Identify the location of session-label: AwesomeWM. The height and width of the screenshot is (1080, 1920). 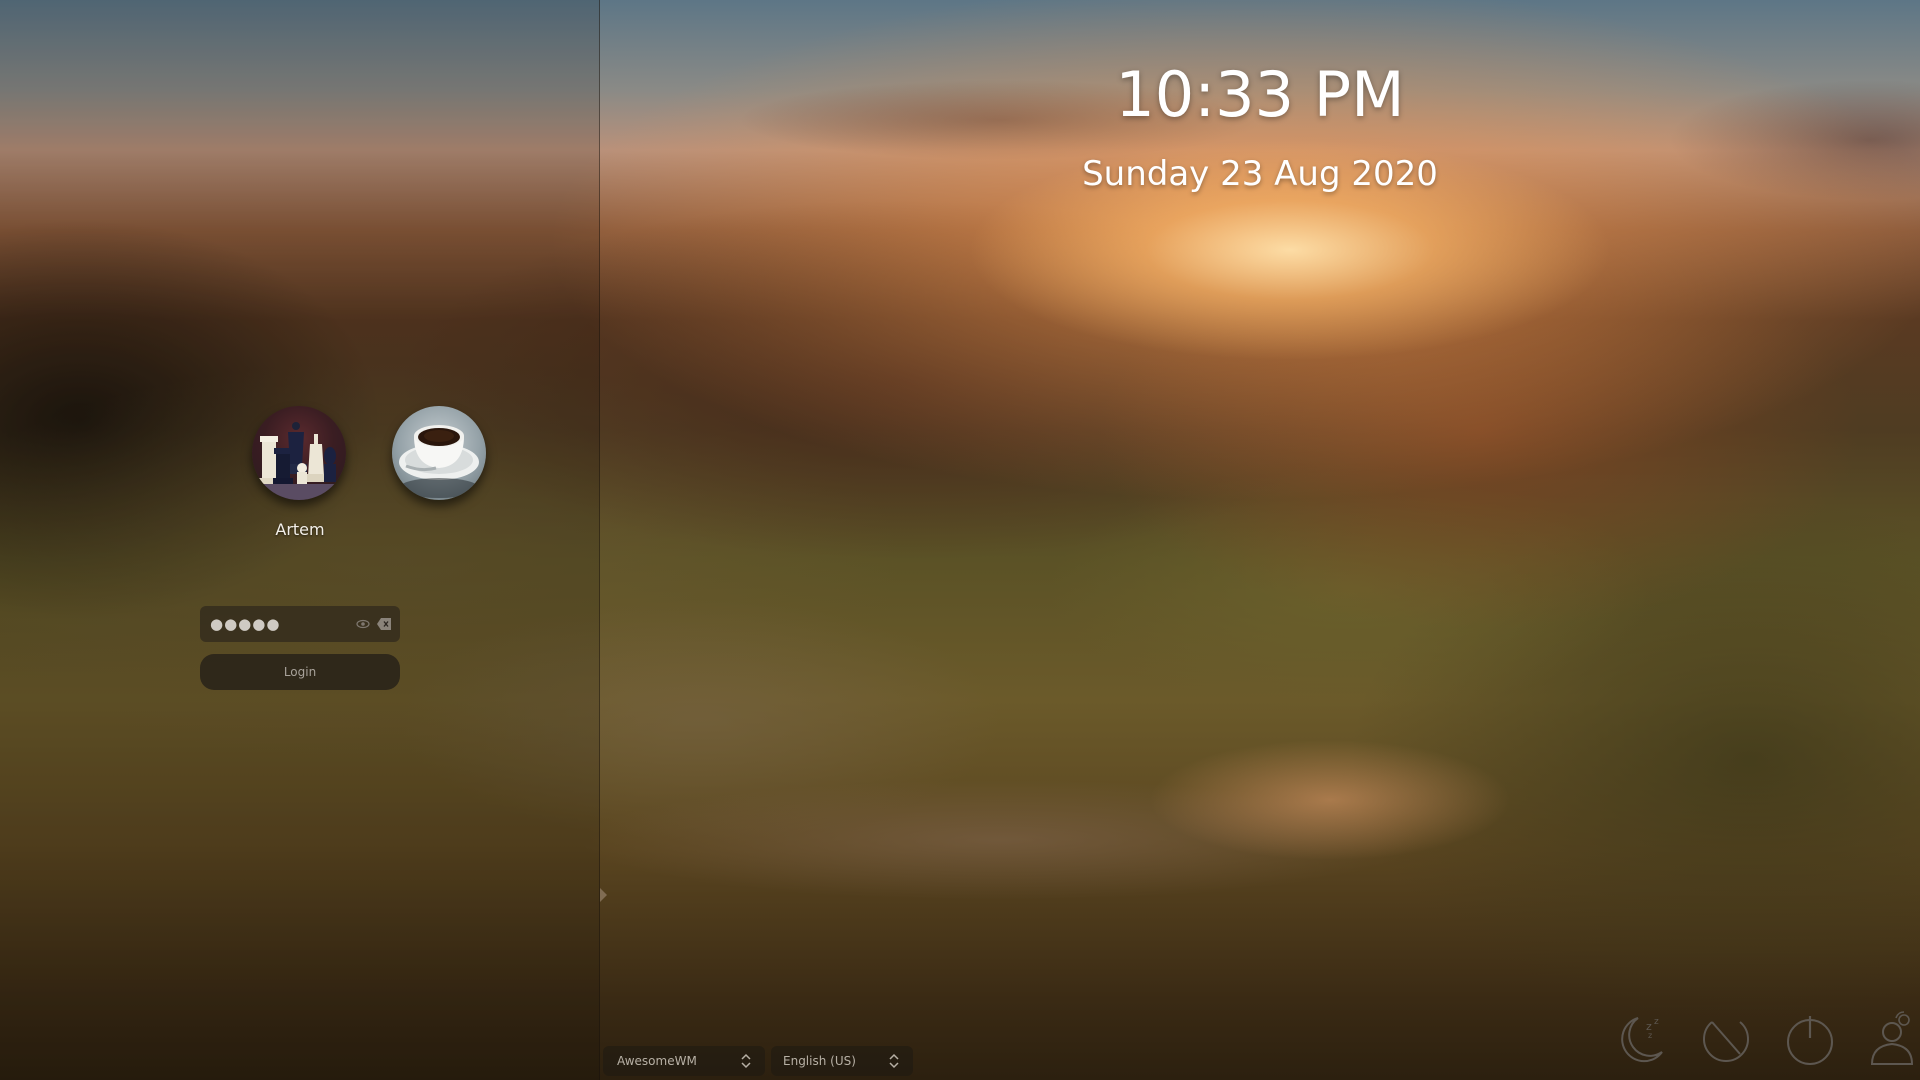
(657, 1061).